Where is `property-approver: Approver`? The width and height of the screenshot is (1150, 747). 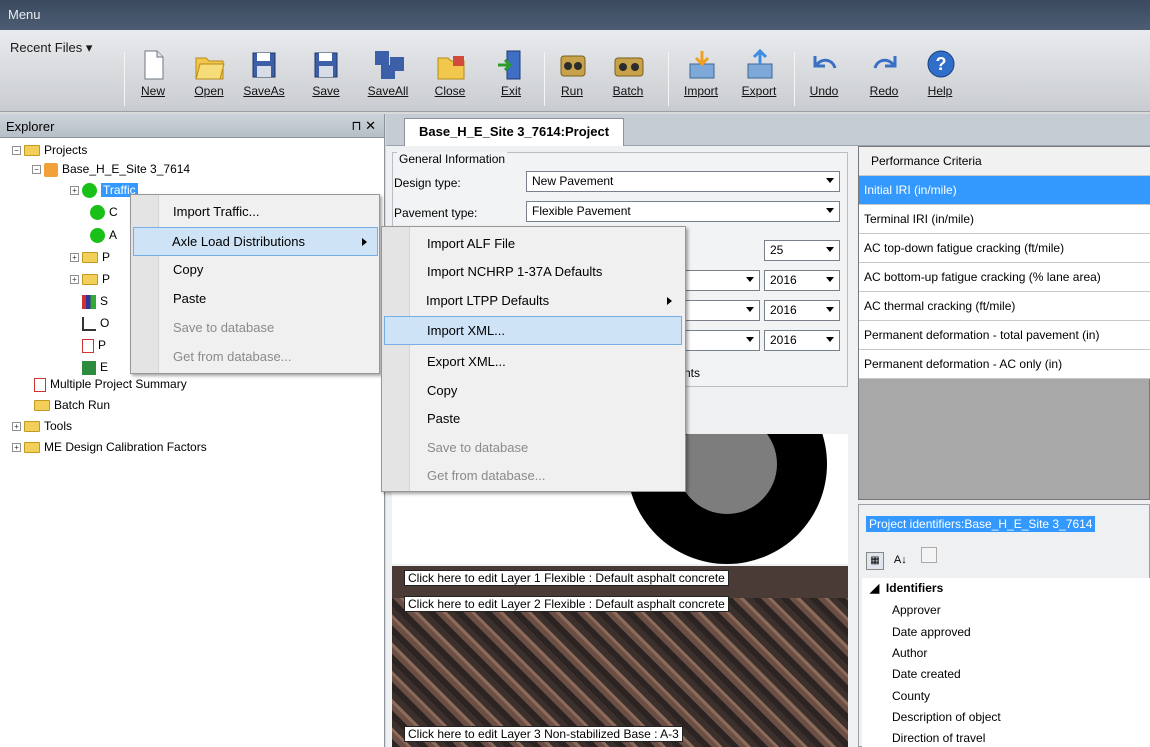
property-approver: Approver is located at coordinates (916, 610).